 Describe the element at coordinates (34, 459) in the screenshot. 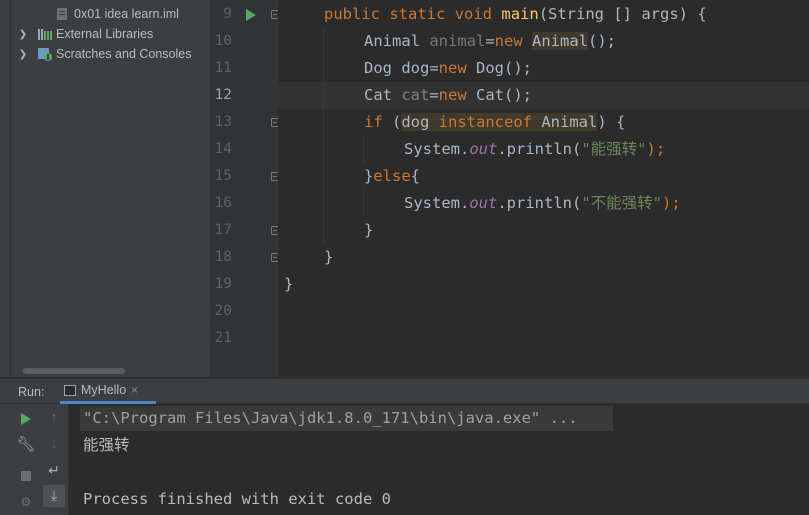

I see `run-toolbar: 🔧︎ ⚙ ↑ ↓ ↵ ⤓` at that location.